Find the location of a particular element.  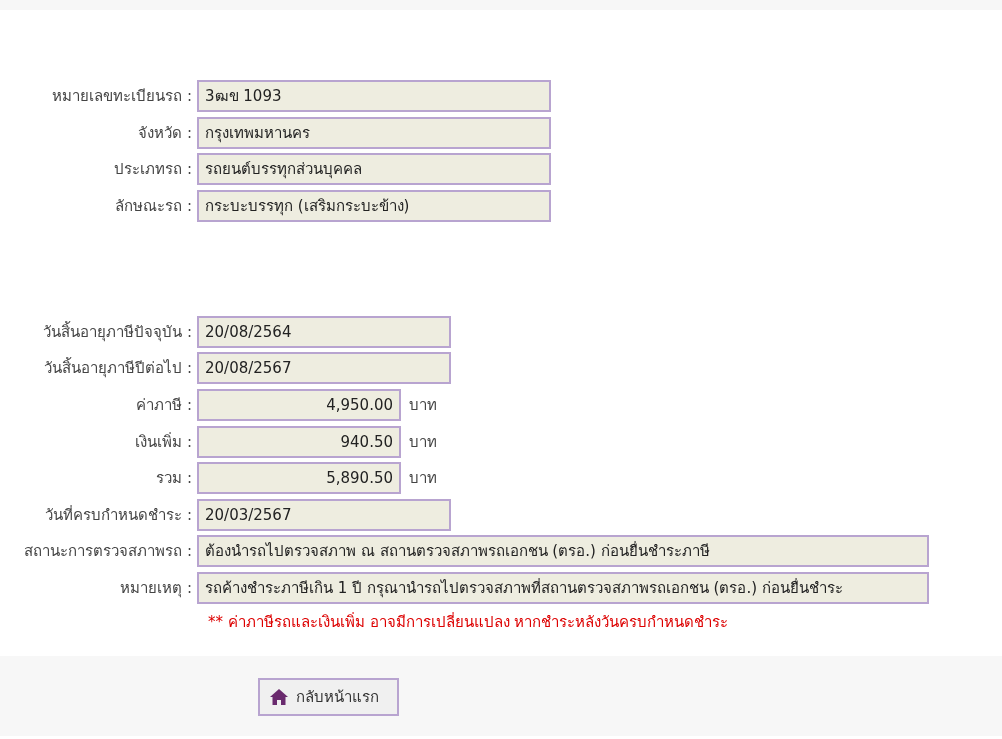

field-label: ลักษณะรถ : is located at coordinates (153, 206).